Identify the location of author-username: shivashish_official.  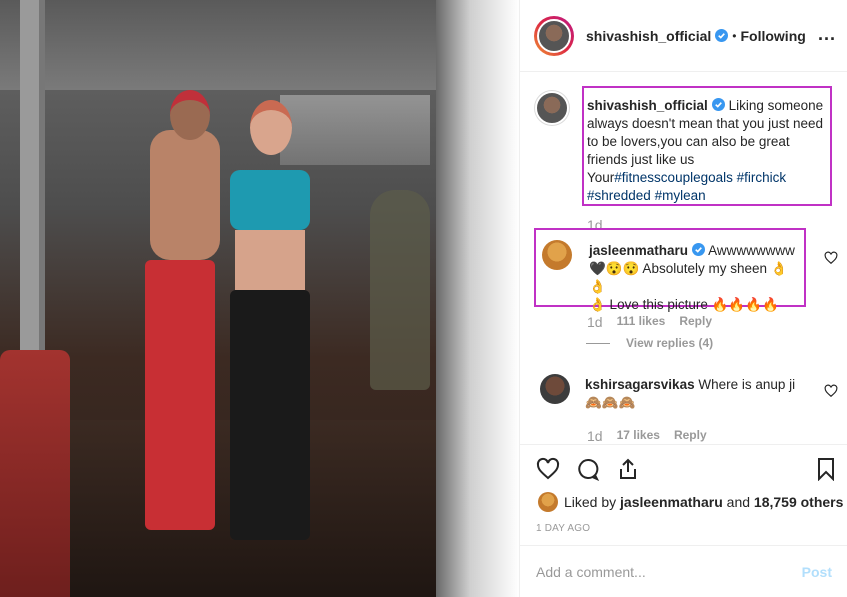
(648, 36).